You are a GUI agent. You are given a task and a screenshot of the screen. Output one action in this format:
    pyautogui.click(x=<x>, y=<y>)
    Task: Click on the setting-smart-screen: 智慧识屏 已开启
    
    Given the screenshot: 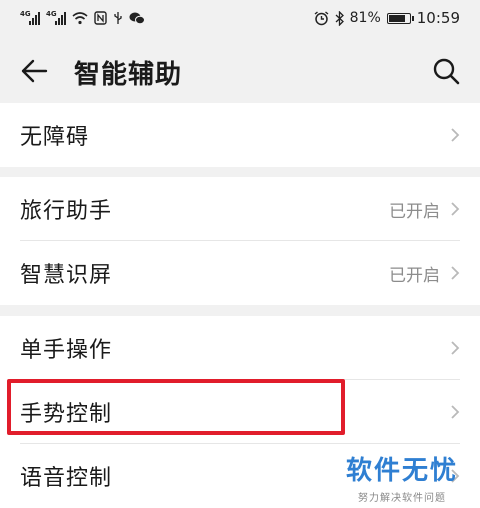 What is the action you would take?
    pyautogui.click(x=240, y=273)
    